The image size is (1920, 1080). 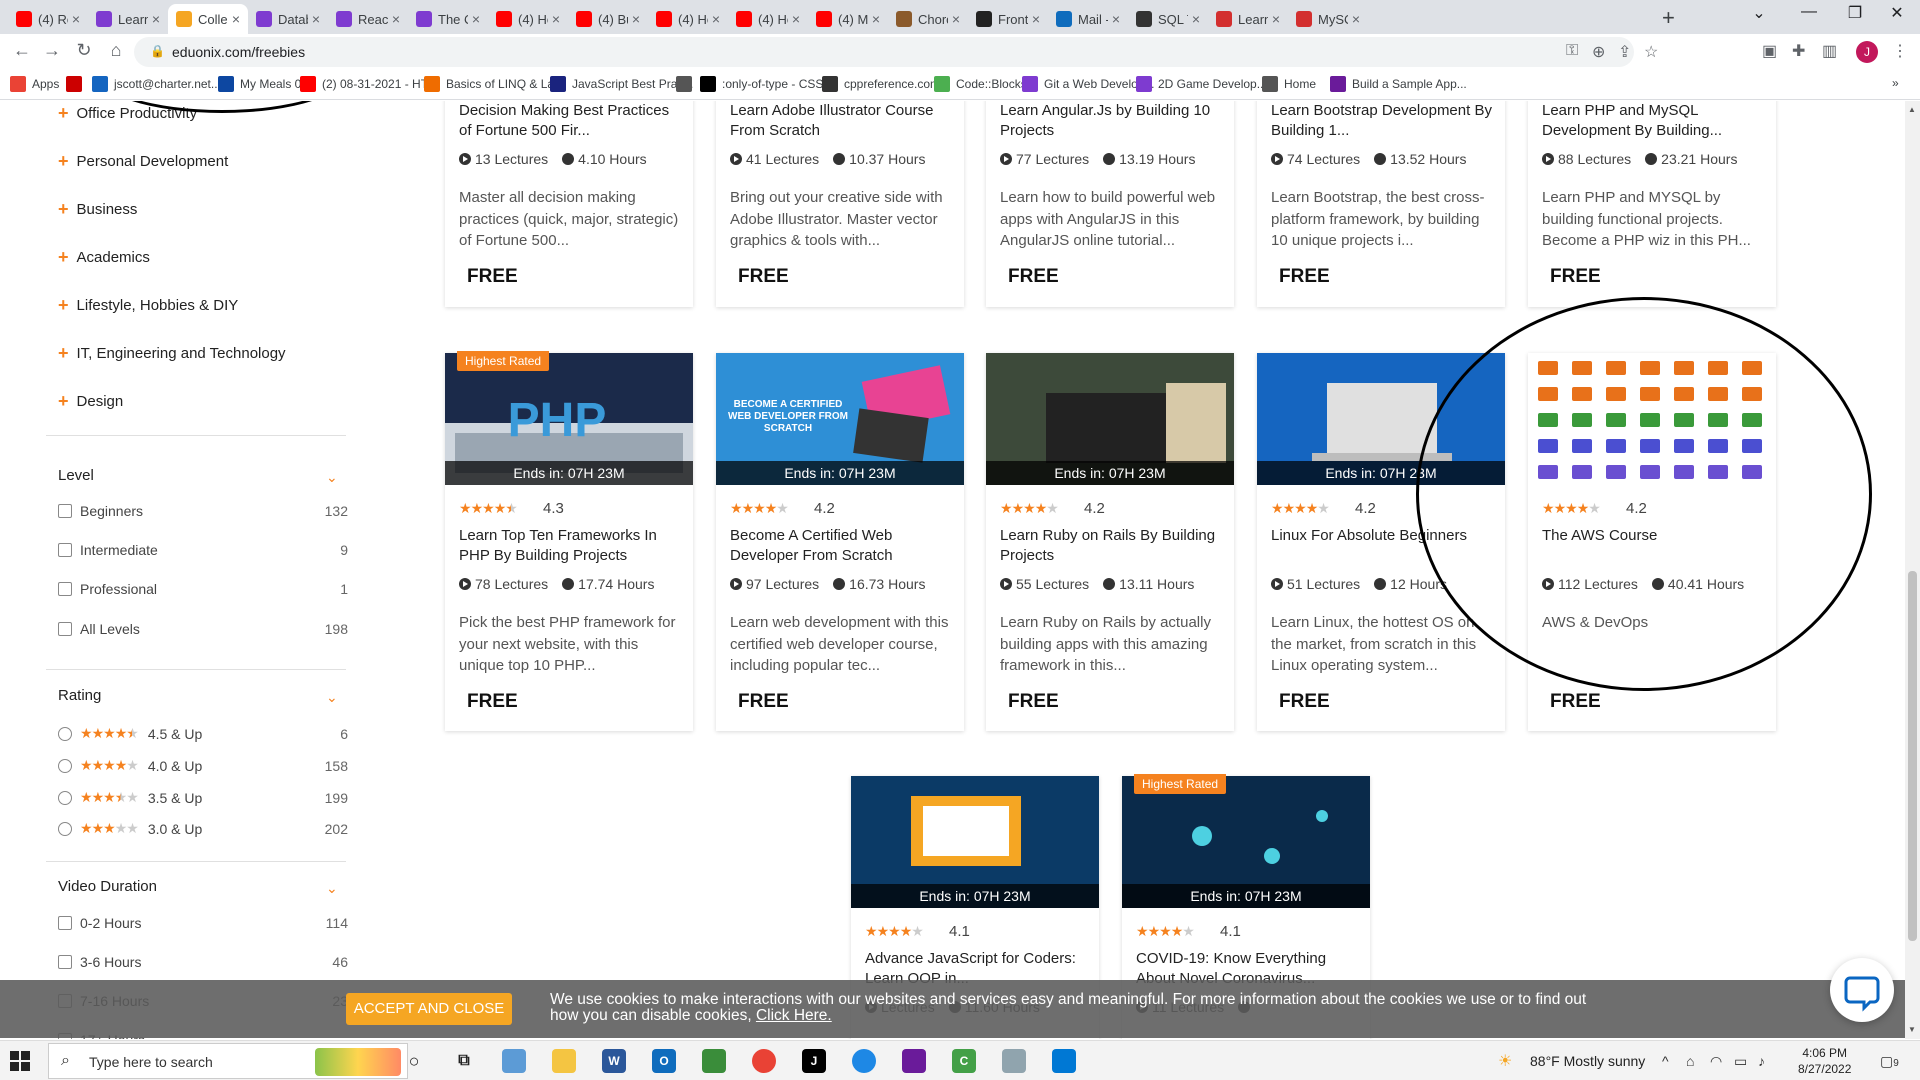 I want to click on rating-option: ★★★★★ 3.5 & Up 199, so click(x=203, y=797).